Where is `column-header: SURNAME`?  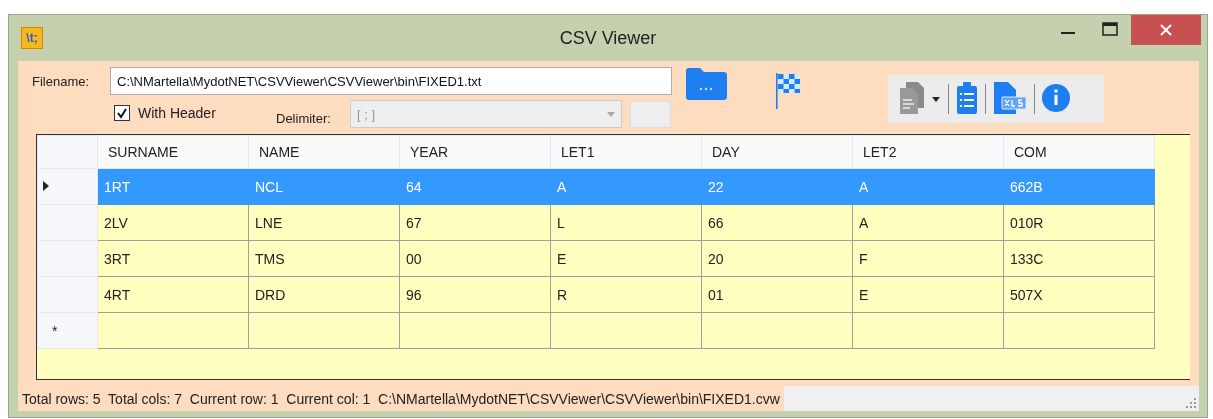
column-header: SURNAME is located at coordinates (173, 152).